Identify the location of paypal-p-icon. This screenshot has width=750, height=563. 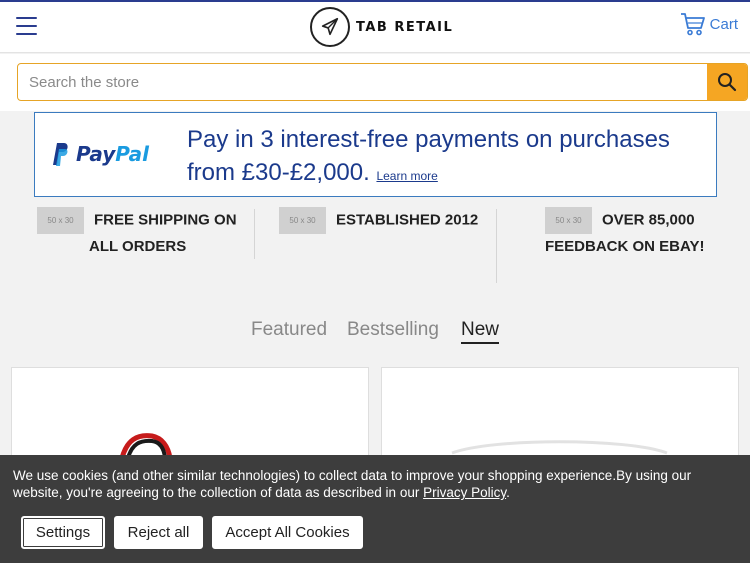
(60, 154).